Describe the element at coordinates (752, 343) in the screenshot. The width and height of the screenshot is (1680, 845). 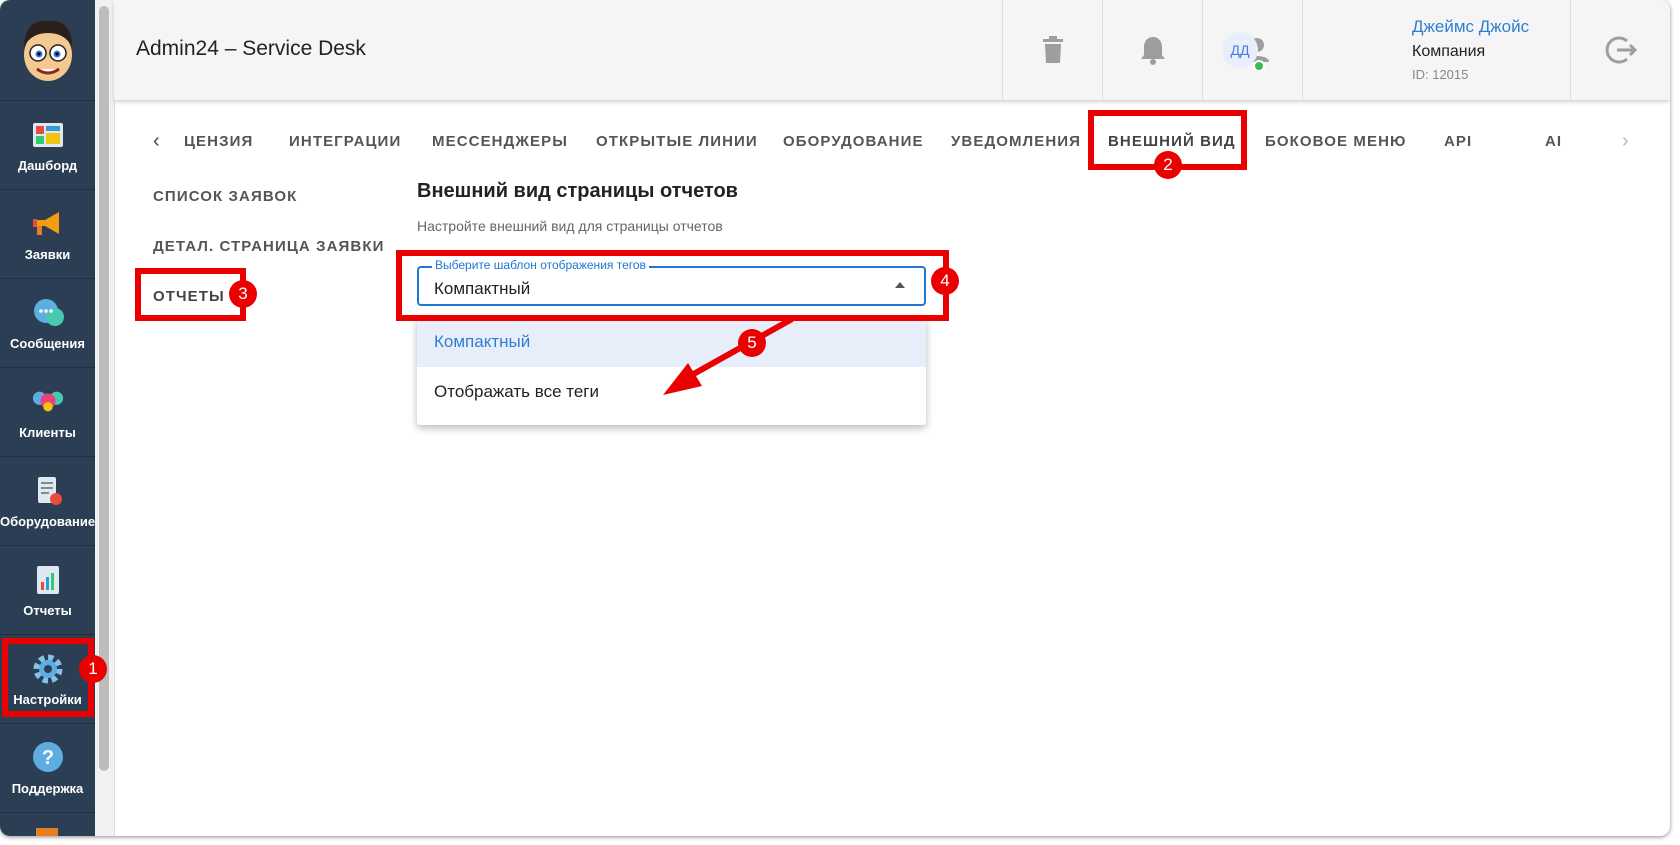
I see `annotation-badge-5: 5` at that location.